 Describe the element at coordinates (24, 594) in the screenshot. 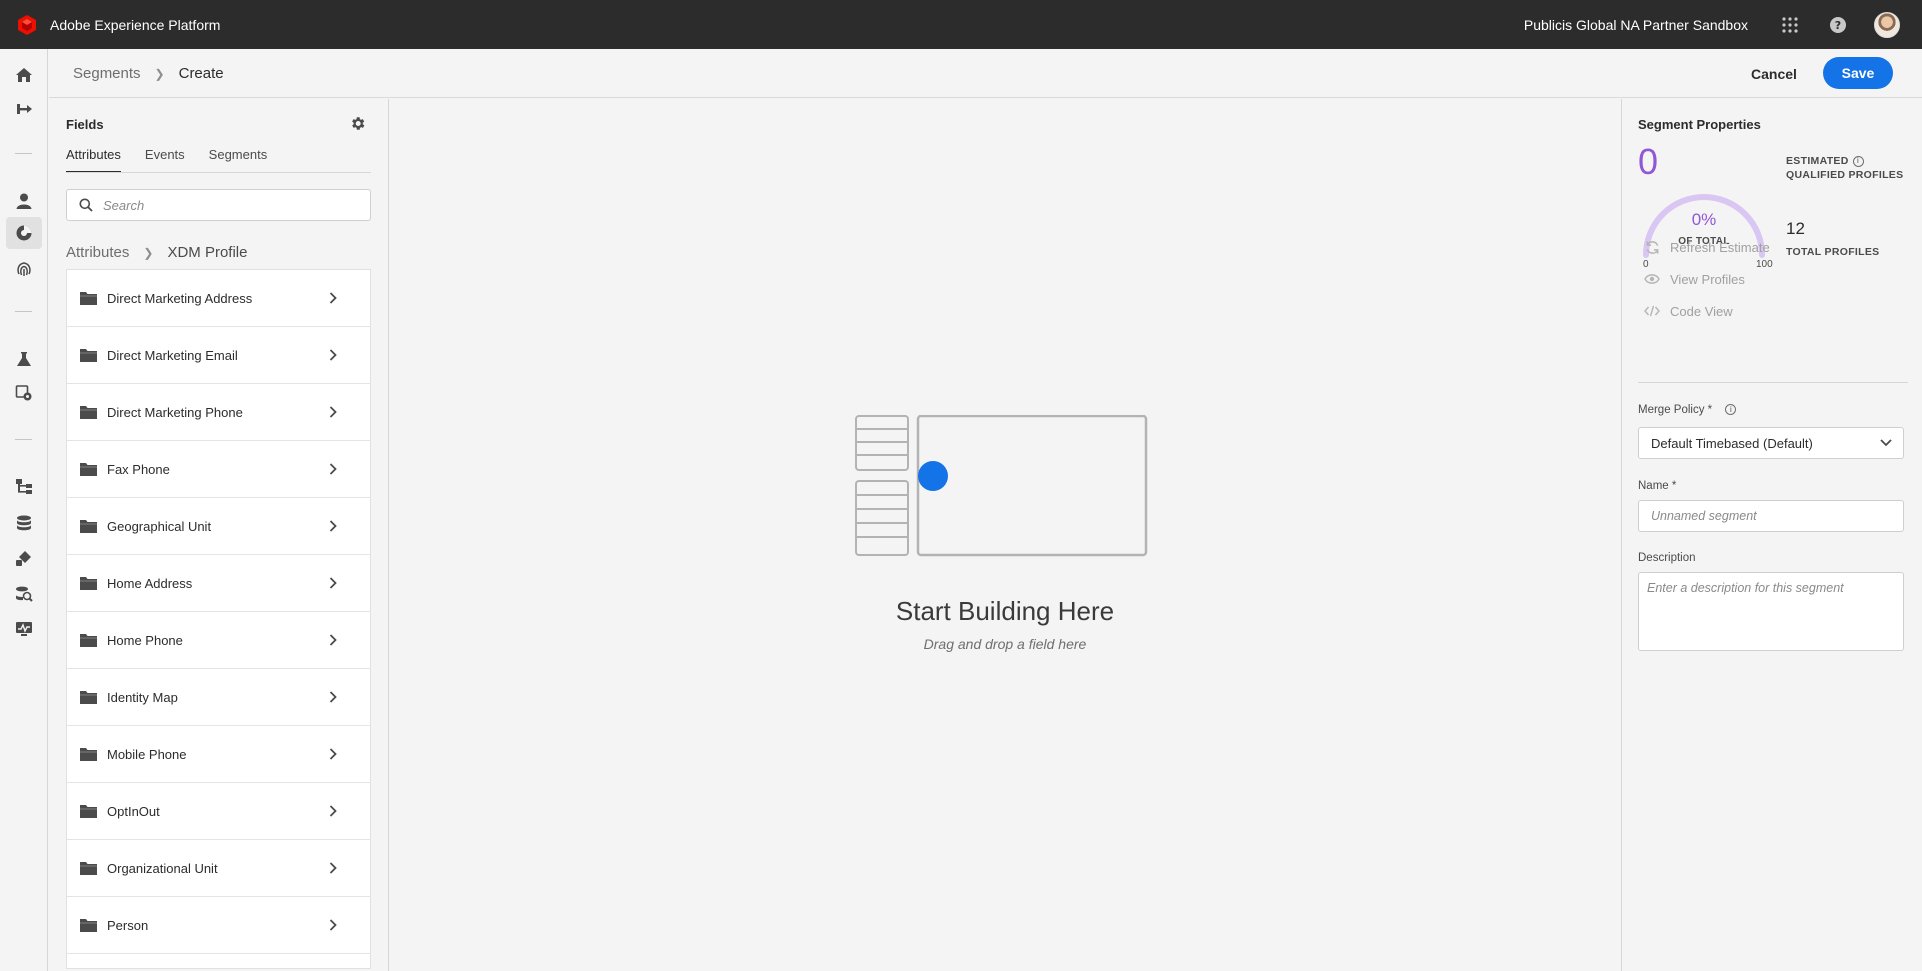

I see `queries-icon` at that location.